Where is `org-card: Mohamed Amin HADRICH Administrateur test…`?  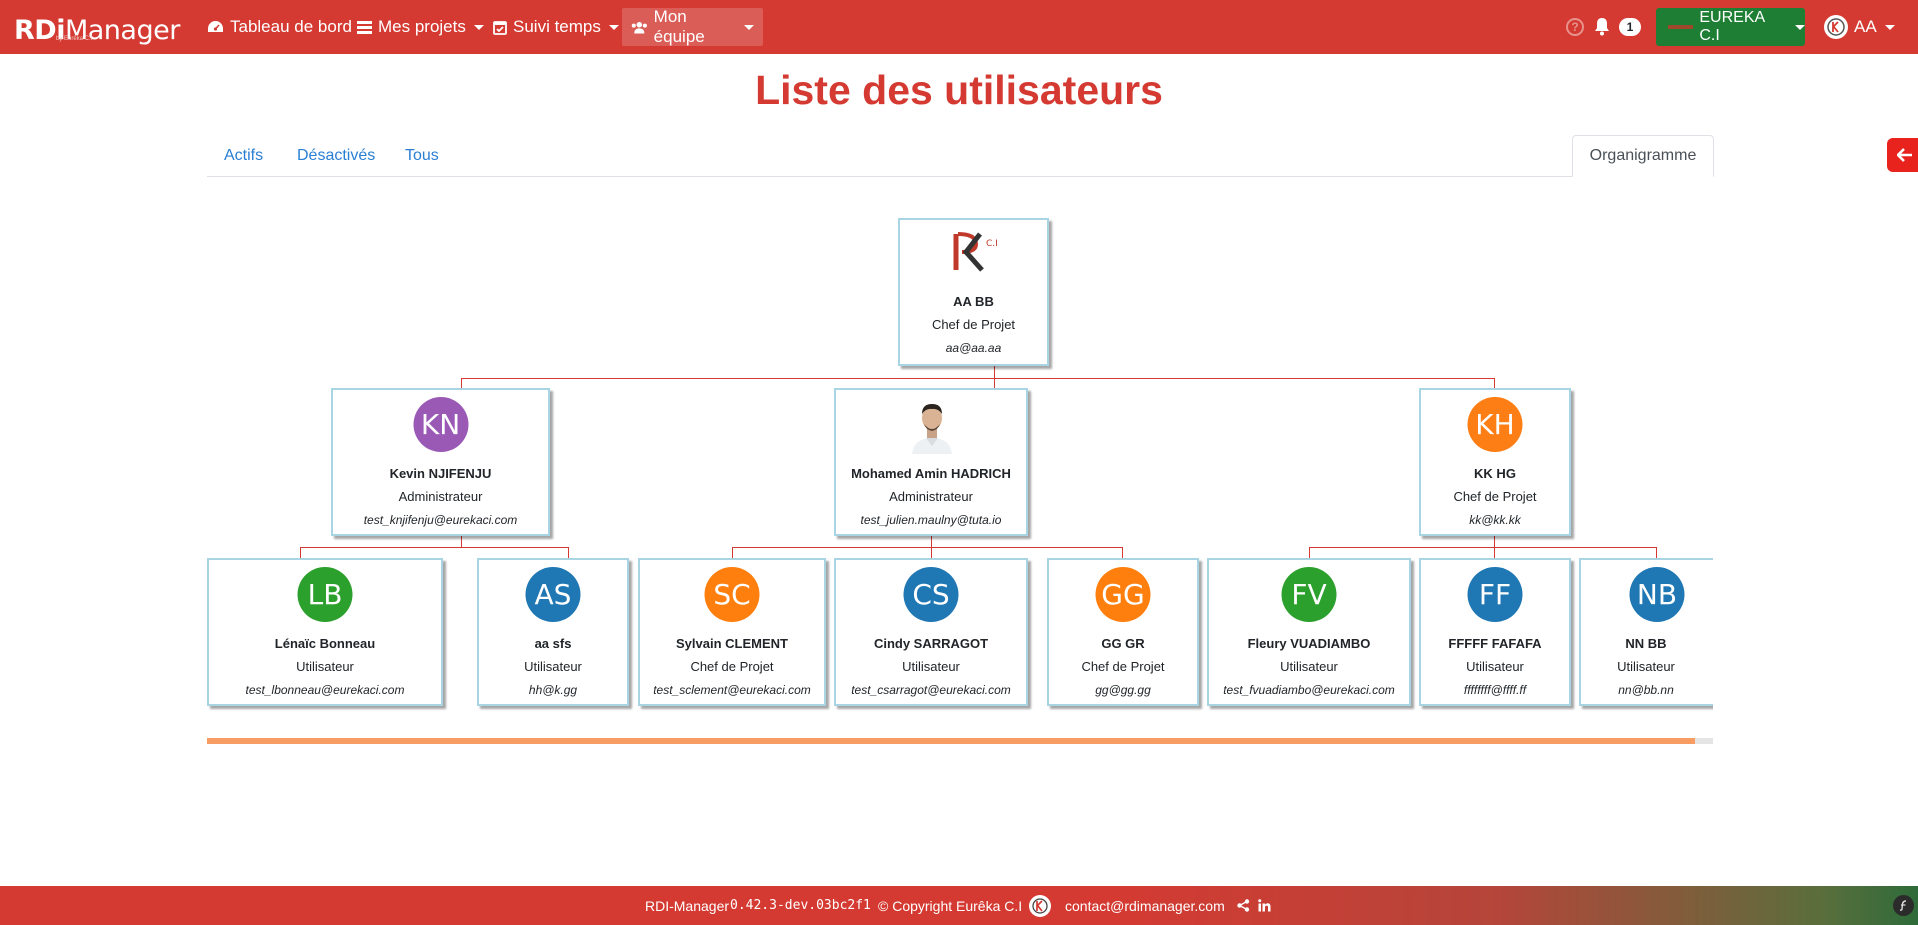 org-card: Mohamed Amin HADRICH Administrateur test… is located at coordinates (931, 462).